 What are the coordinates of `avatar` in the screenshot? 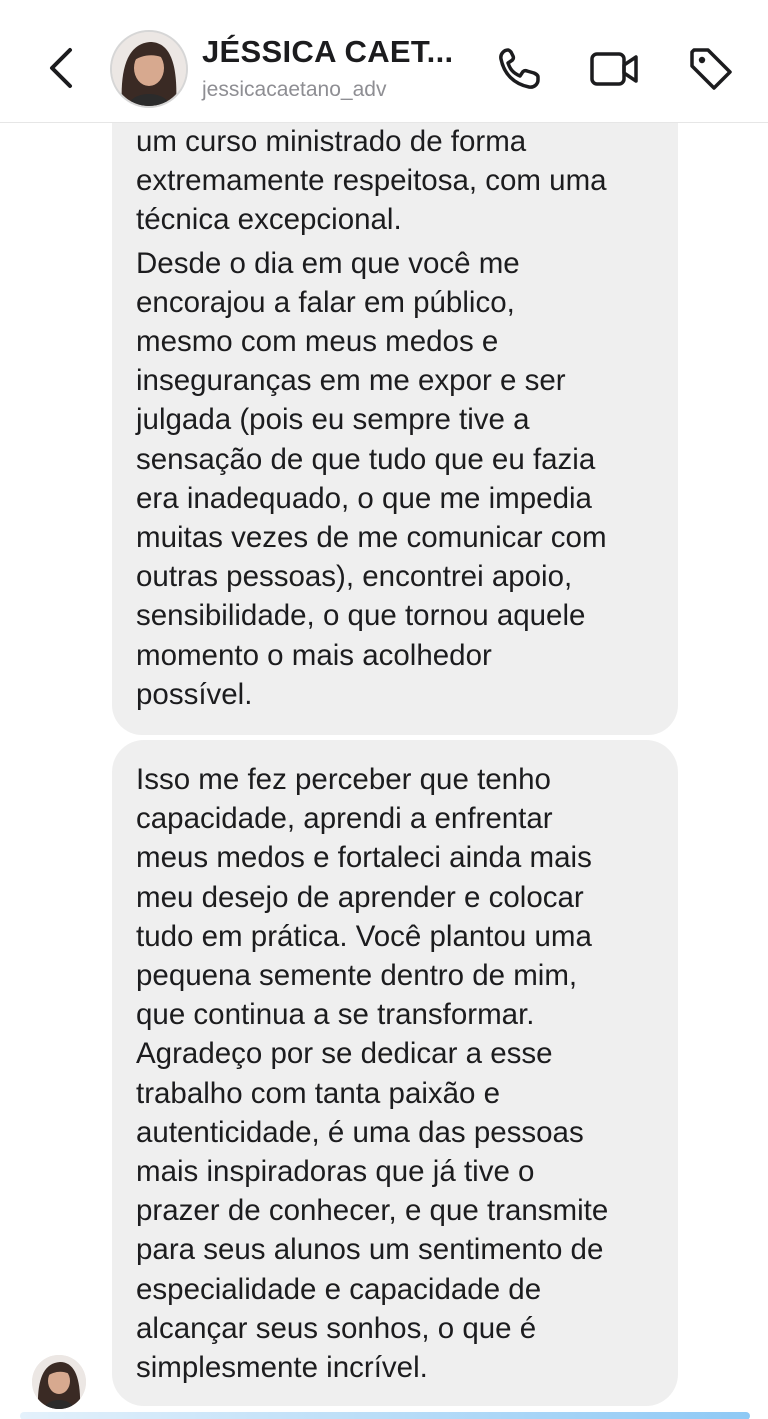 It's located at (149, 69).